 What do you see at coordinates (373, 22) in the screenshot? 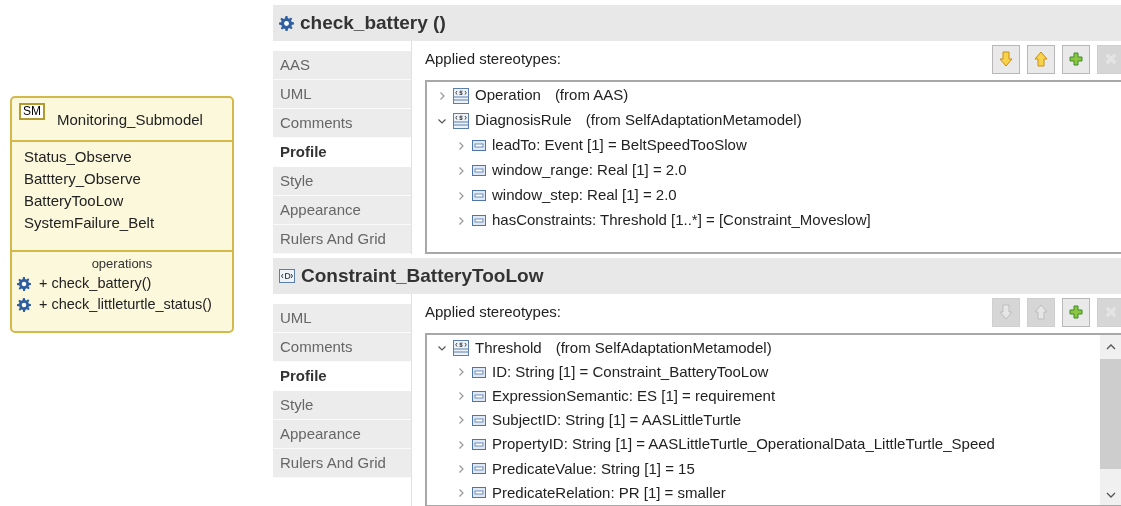
I see `panel-title: check_battery ()` at bounding box center [373, 22].